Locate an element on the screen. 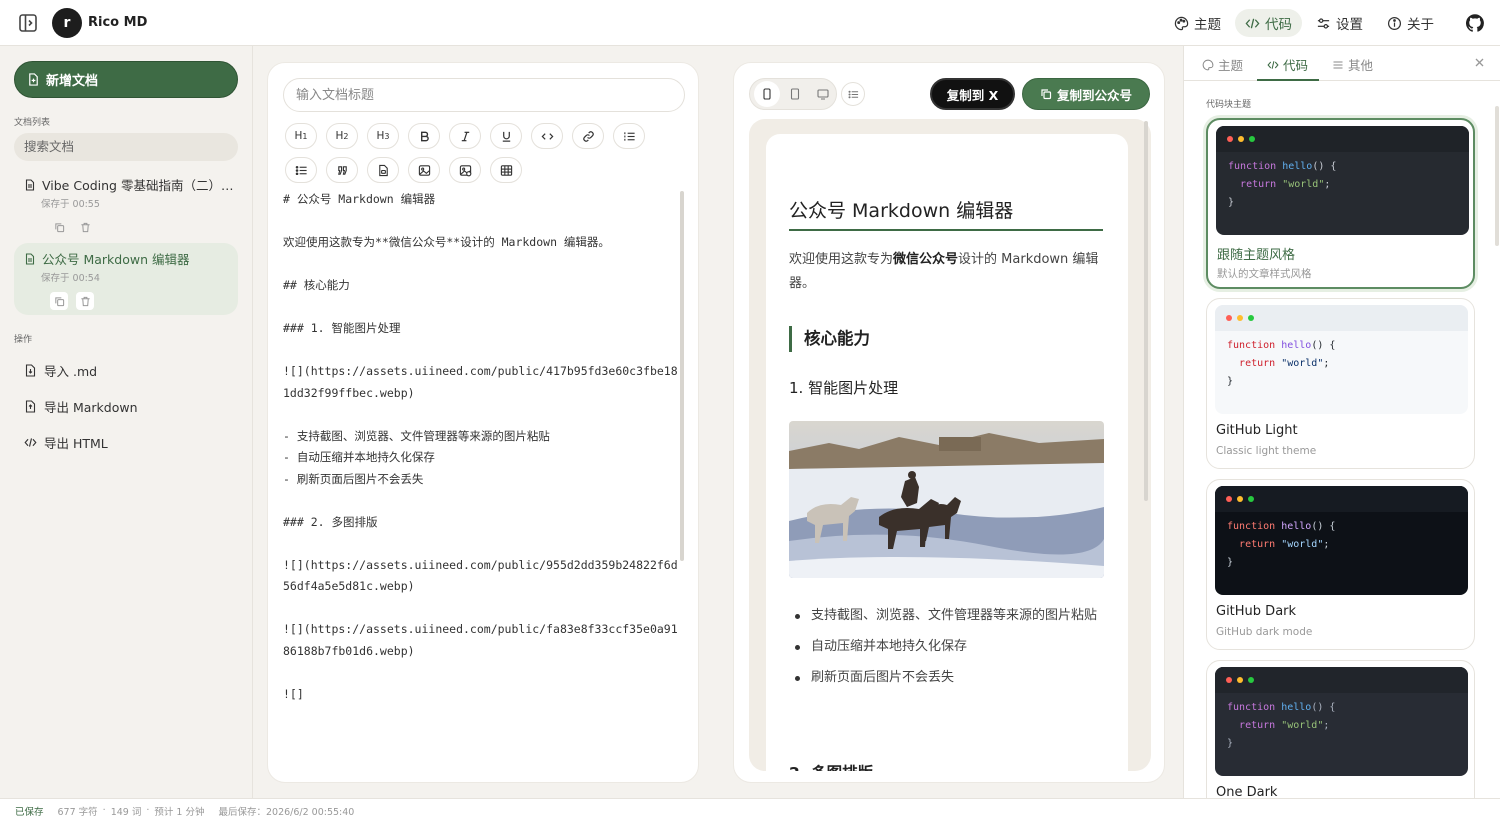 This screenshot has height=822, width=1500. nav-about-label: 关于 is located at coordinates (1420, 25).